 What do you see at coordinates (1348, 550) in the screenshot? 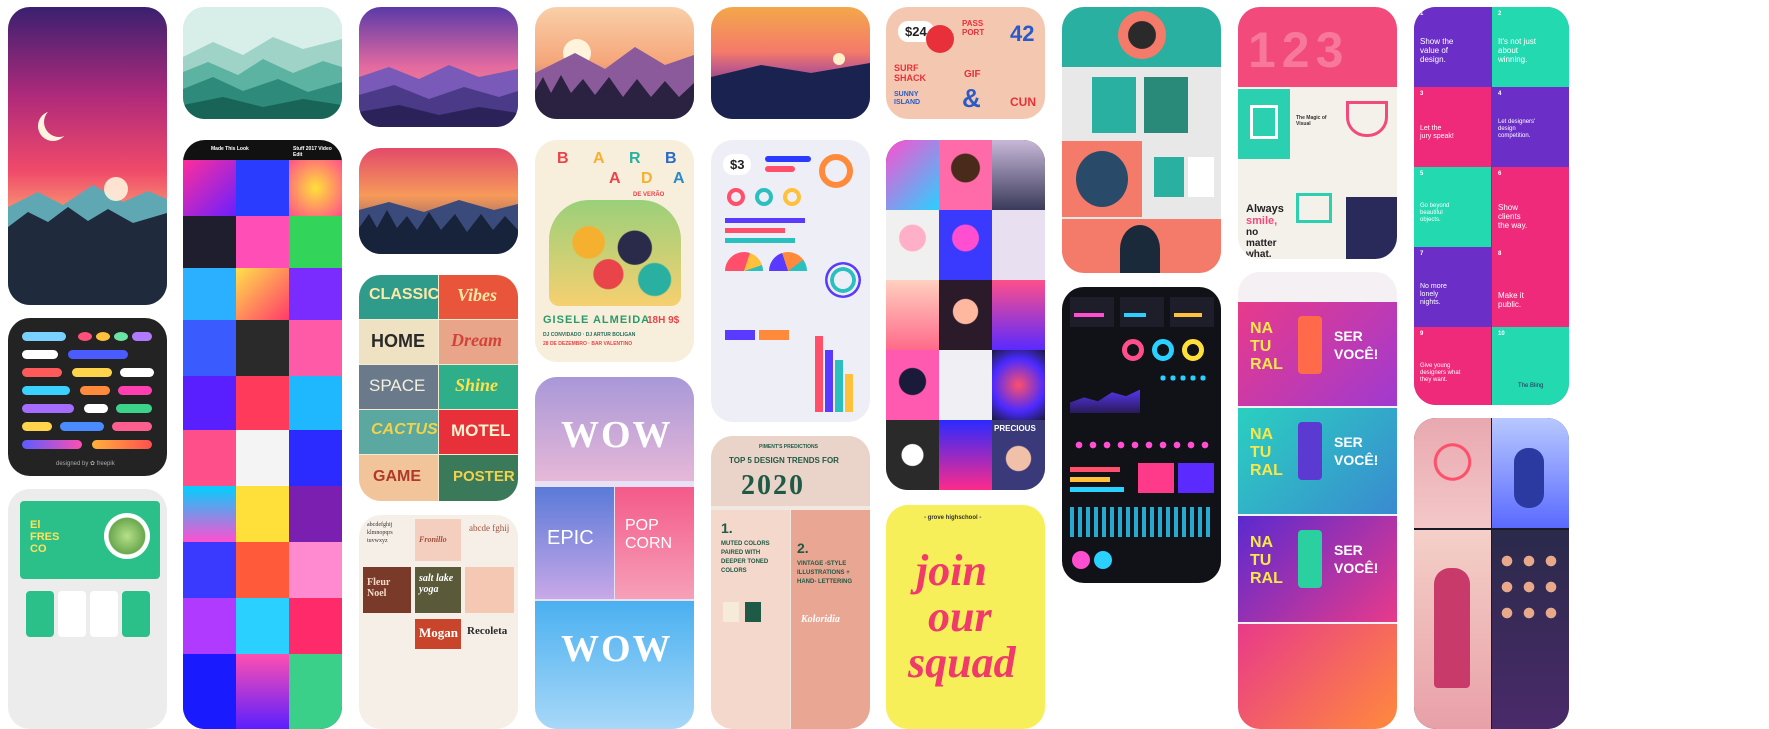
I see `ser-text: SER` at bounding box center [1348, 550].